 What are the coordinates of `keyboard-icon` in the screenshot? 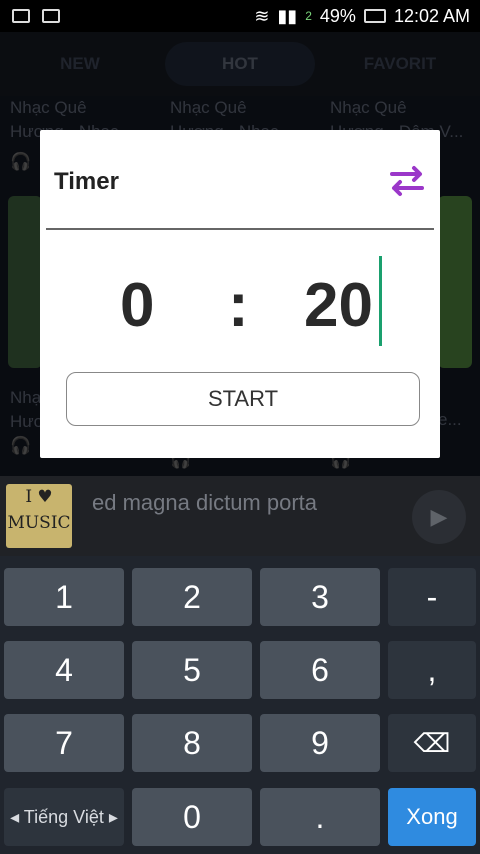 It's located at (21, 16).